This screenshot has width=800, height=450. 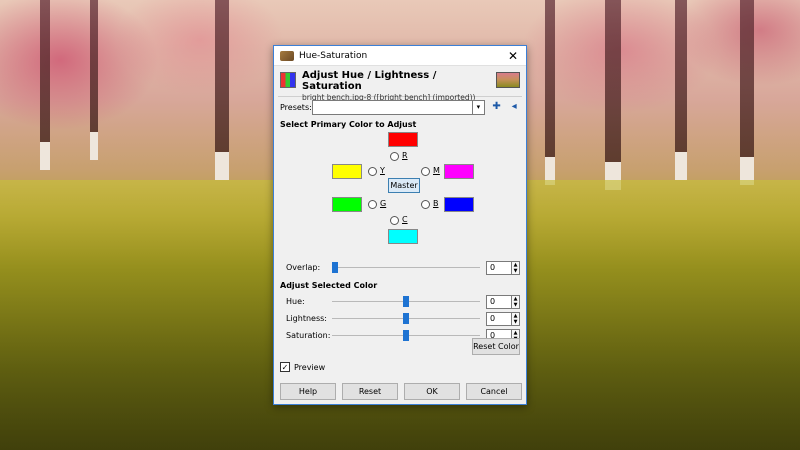 I want to click on hue-row: Hue: 0 ▲ ▼, so click(x=400, y=301).